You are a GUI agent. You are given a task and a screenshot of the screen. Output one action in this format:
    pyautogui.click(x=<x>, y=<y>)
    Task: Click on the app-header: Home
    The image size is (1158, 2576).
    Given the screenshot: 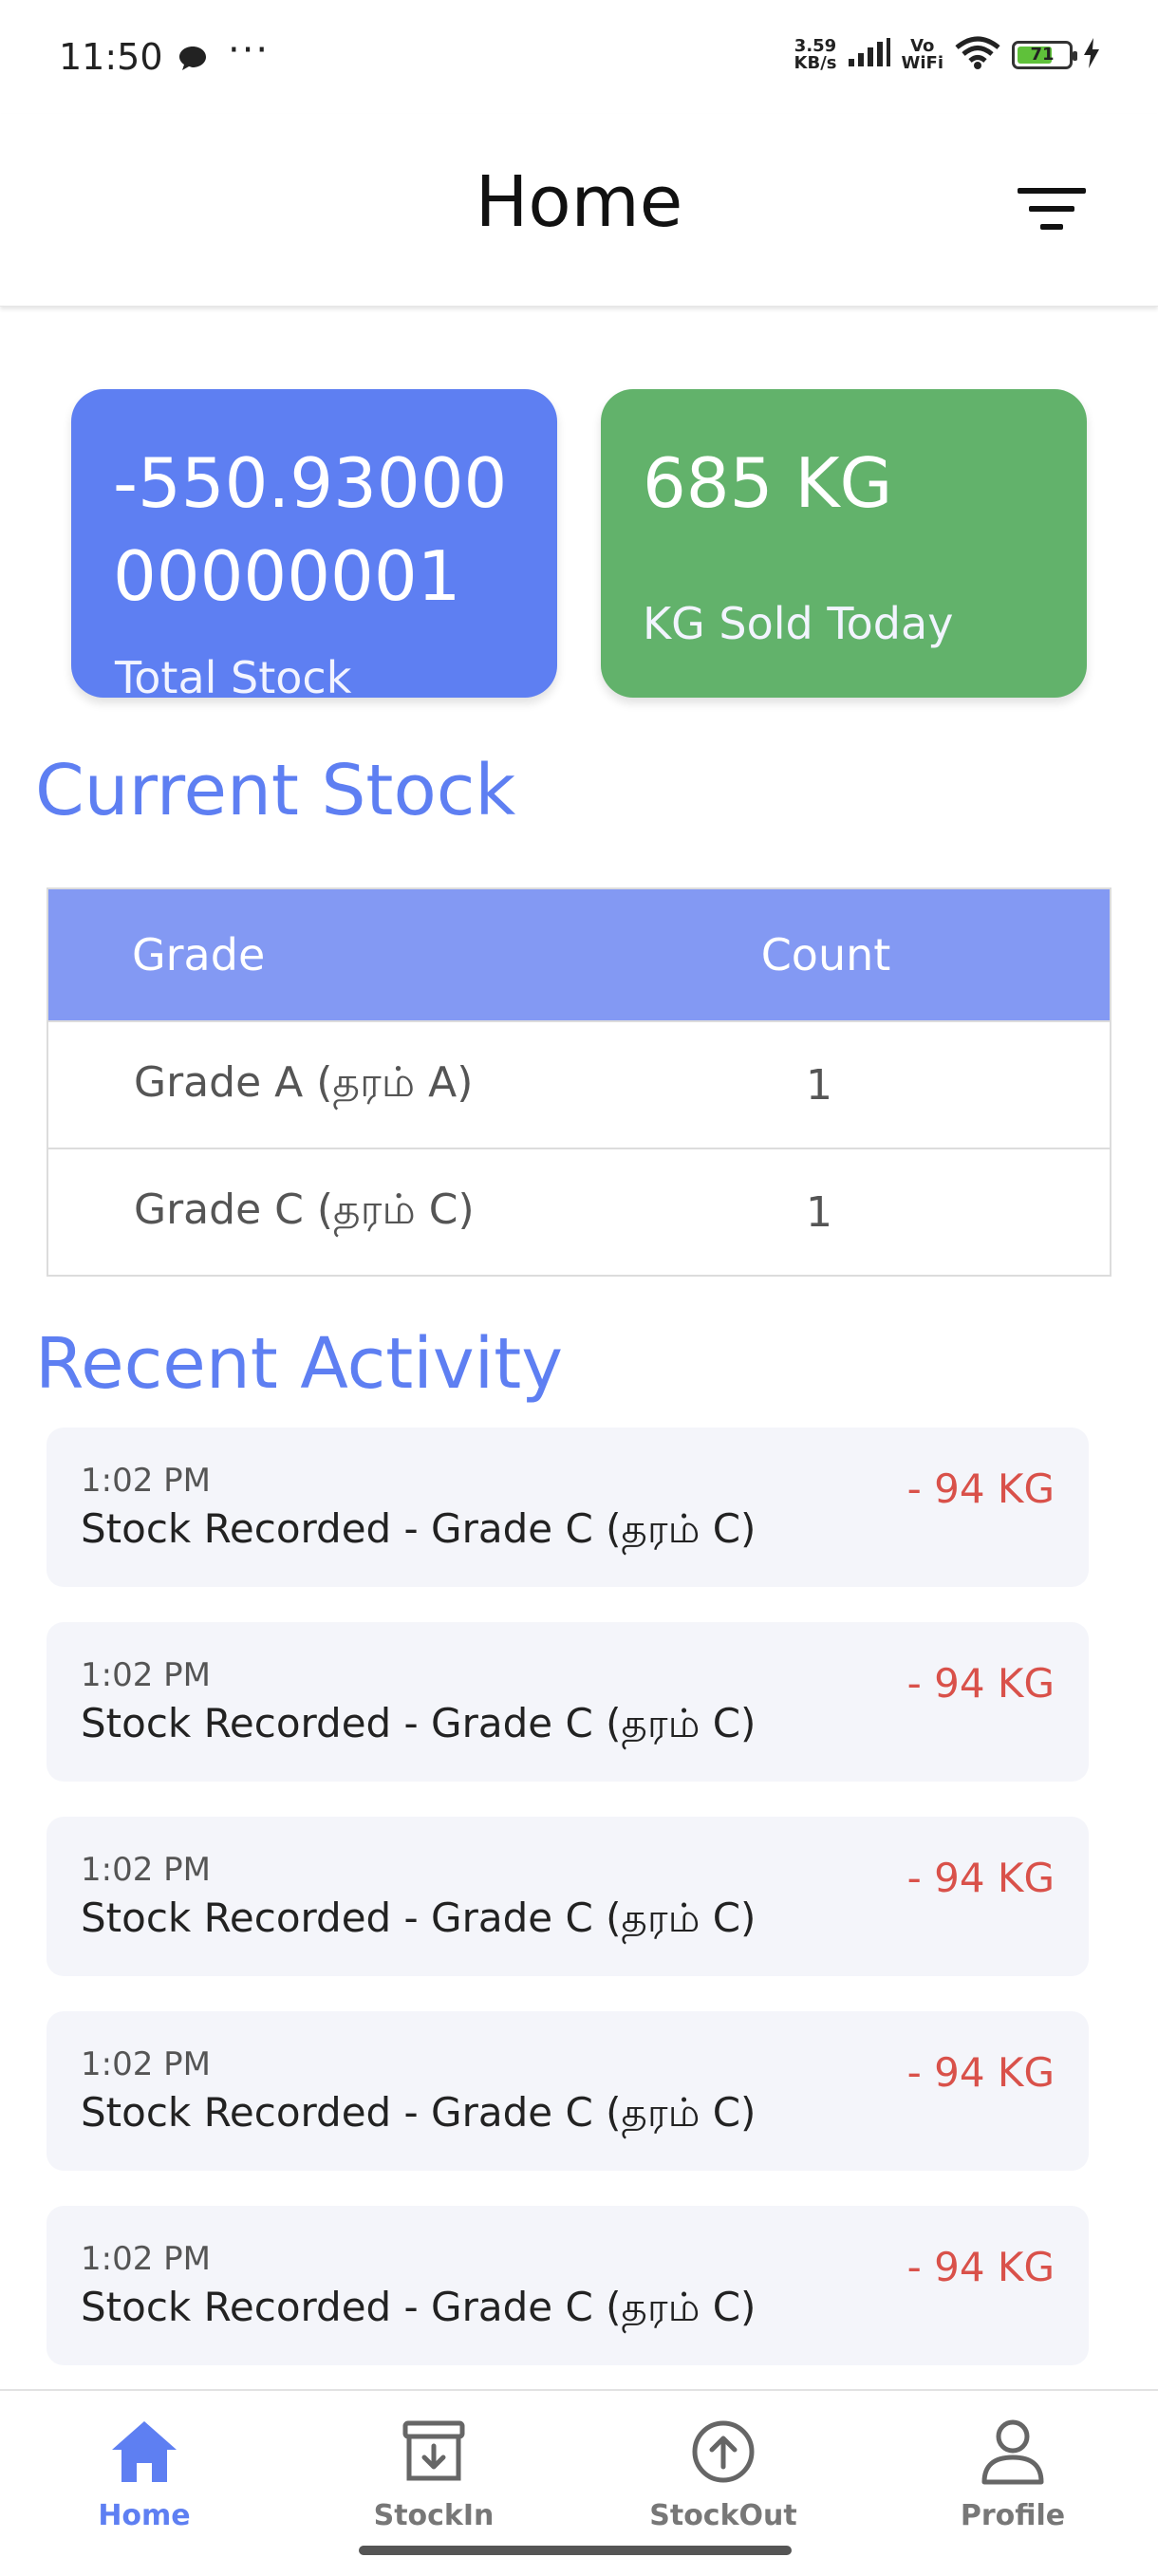 What is the action you would take?
    pyautogui.click(x=579, y=210)
    